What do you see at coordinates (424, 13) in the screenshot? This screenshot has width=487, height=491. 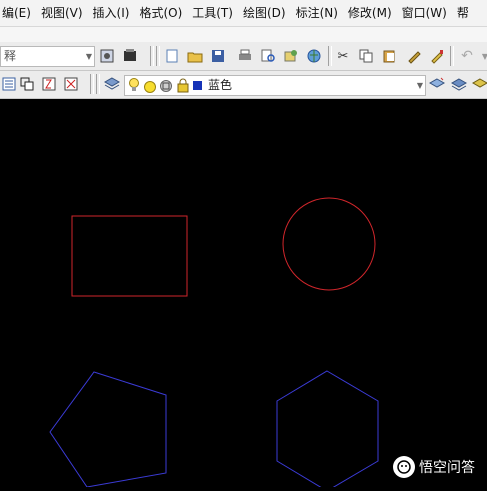 I see `menu-window: 窗口(W)` at bounding box center [424, 13].